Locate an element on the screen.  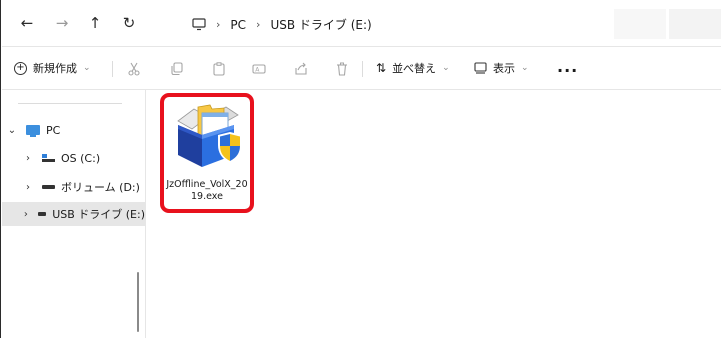
back-arrow-icon: ← is located at coordinates (27, 23).